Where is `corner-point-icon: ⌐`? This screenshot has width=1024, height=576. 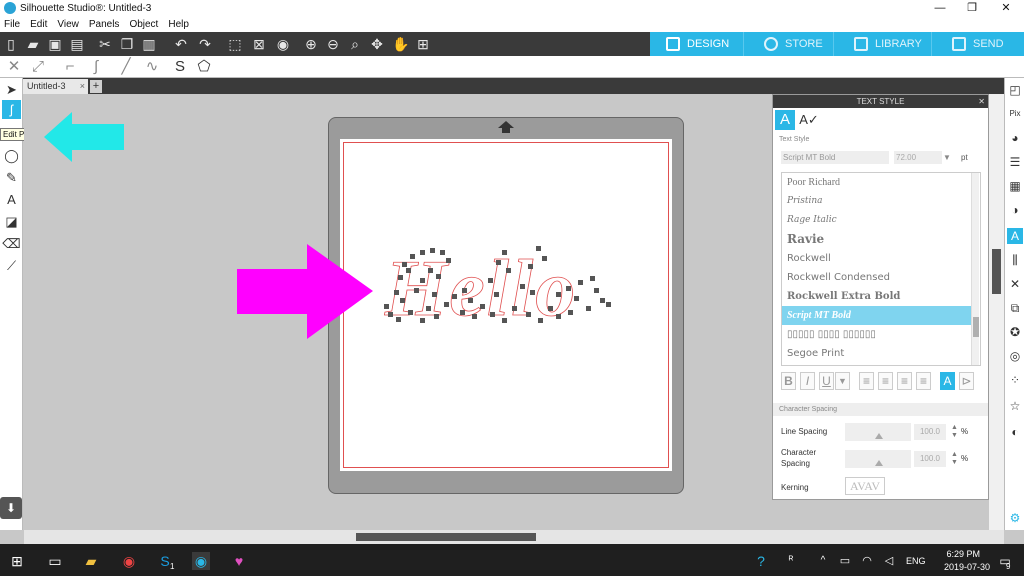
corner-point-icon: ⌐ is located at coordinates (70, 67).